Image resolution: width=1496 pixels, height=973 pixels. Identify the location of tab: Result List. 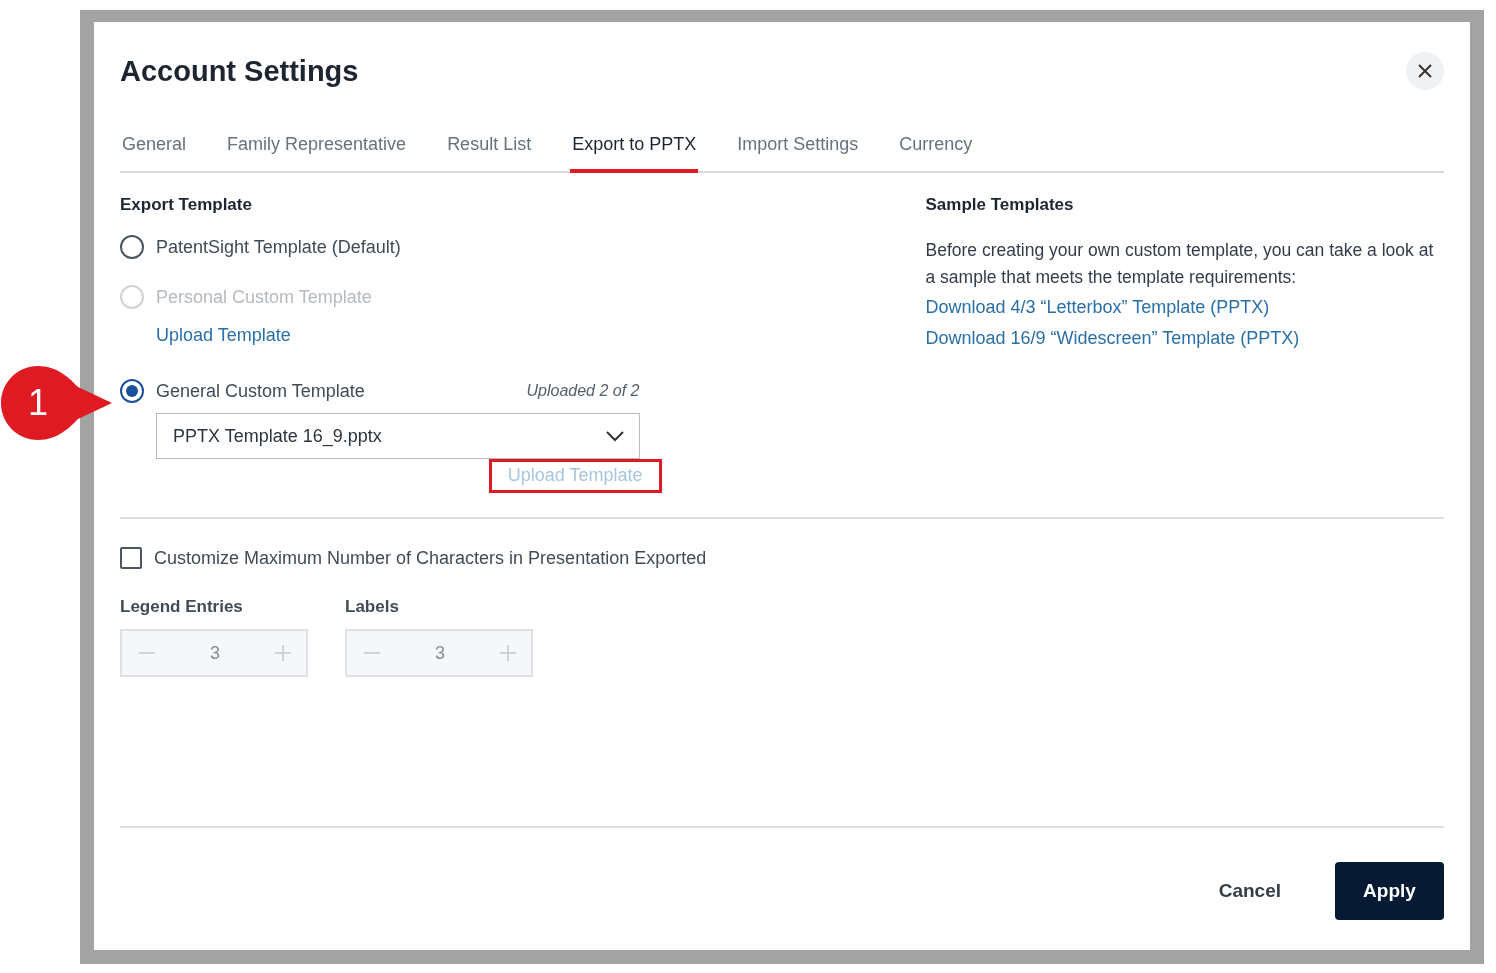
(489, 153).